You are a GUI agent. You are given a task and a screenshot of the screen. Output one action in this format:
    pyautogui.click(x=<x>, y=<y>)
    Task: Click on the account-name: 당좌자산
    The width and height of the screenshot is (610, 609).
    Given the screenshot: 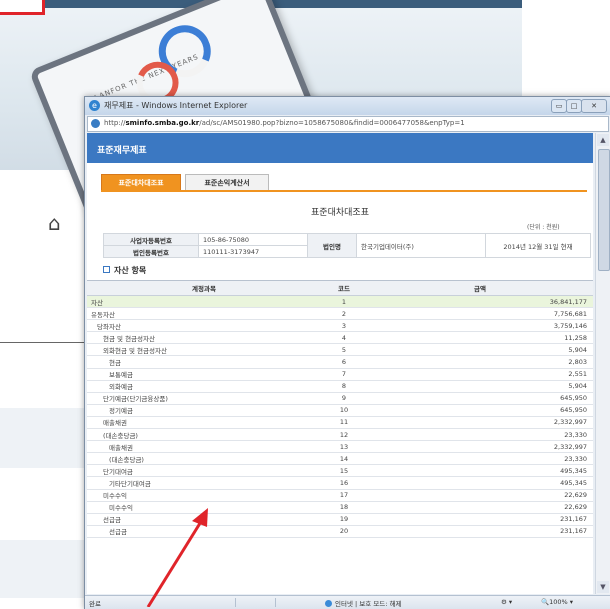 What is the action you would take?
    pyautogui.click(x=204, y=326)
    